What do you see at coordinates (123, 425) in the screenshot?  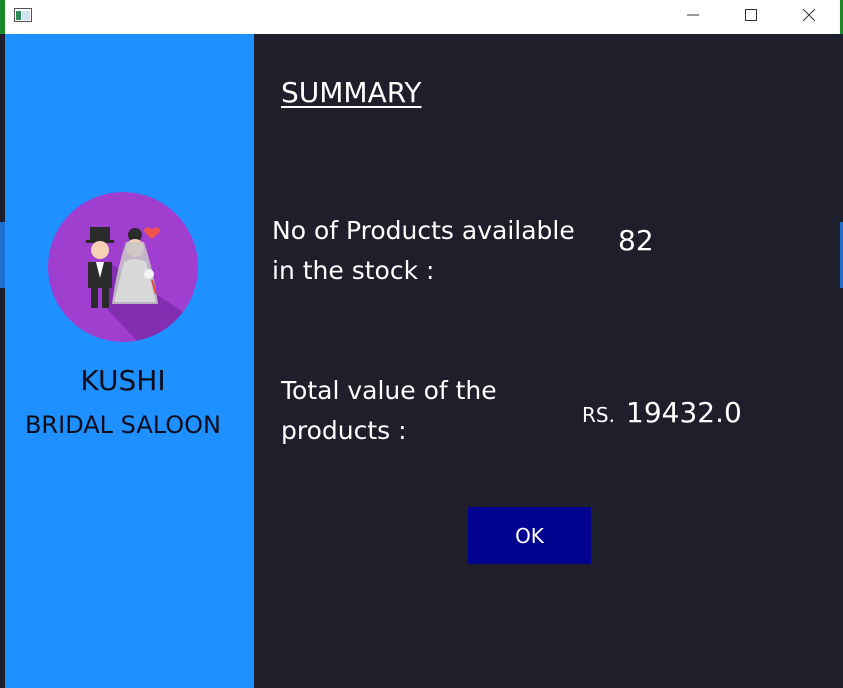 I see `brand-subtitle: BRIDAL SALOON` at bounding box center [123, 425].